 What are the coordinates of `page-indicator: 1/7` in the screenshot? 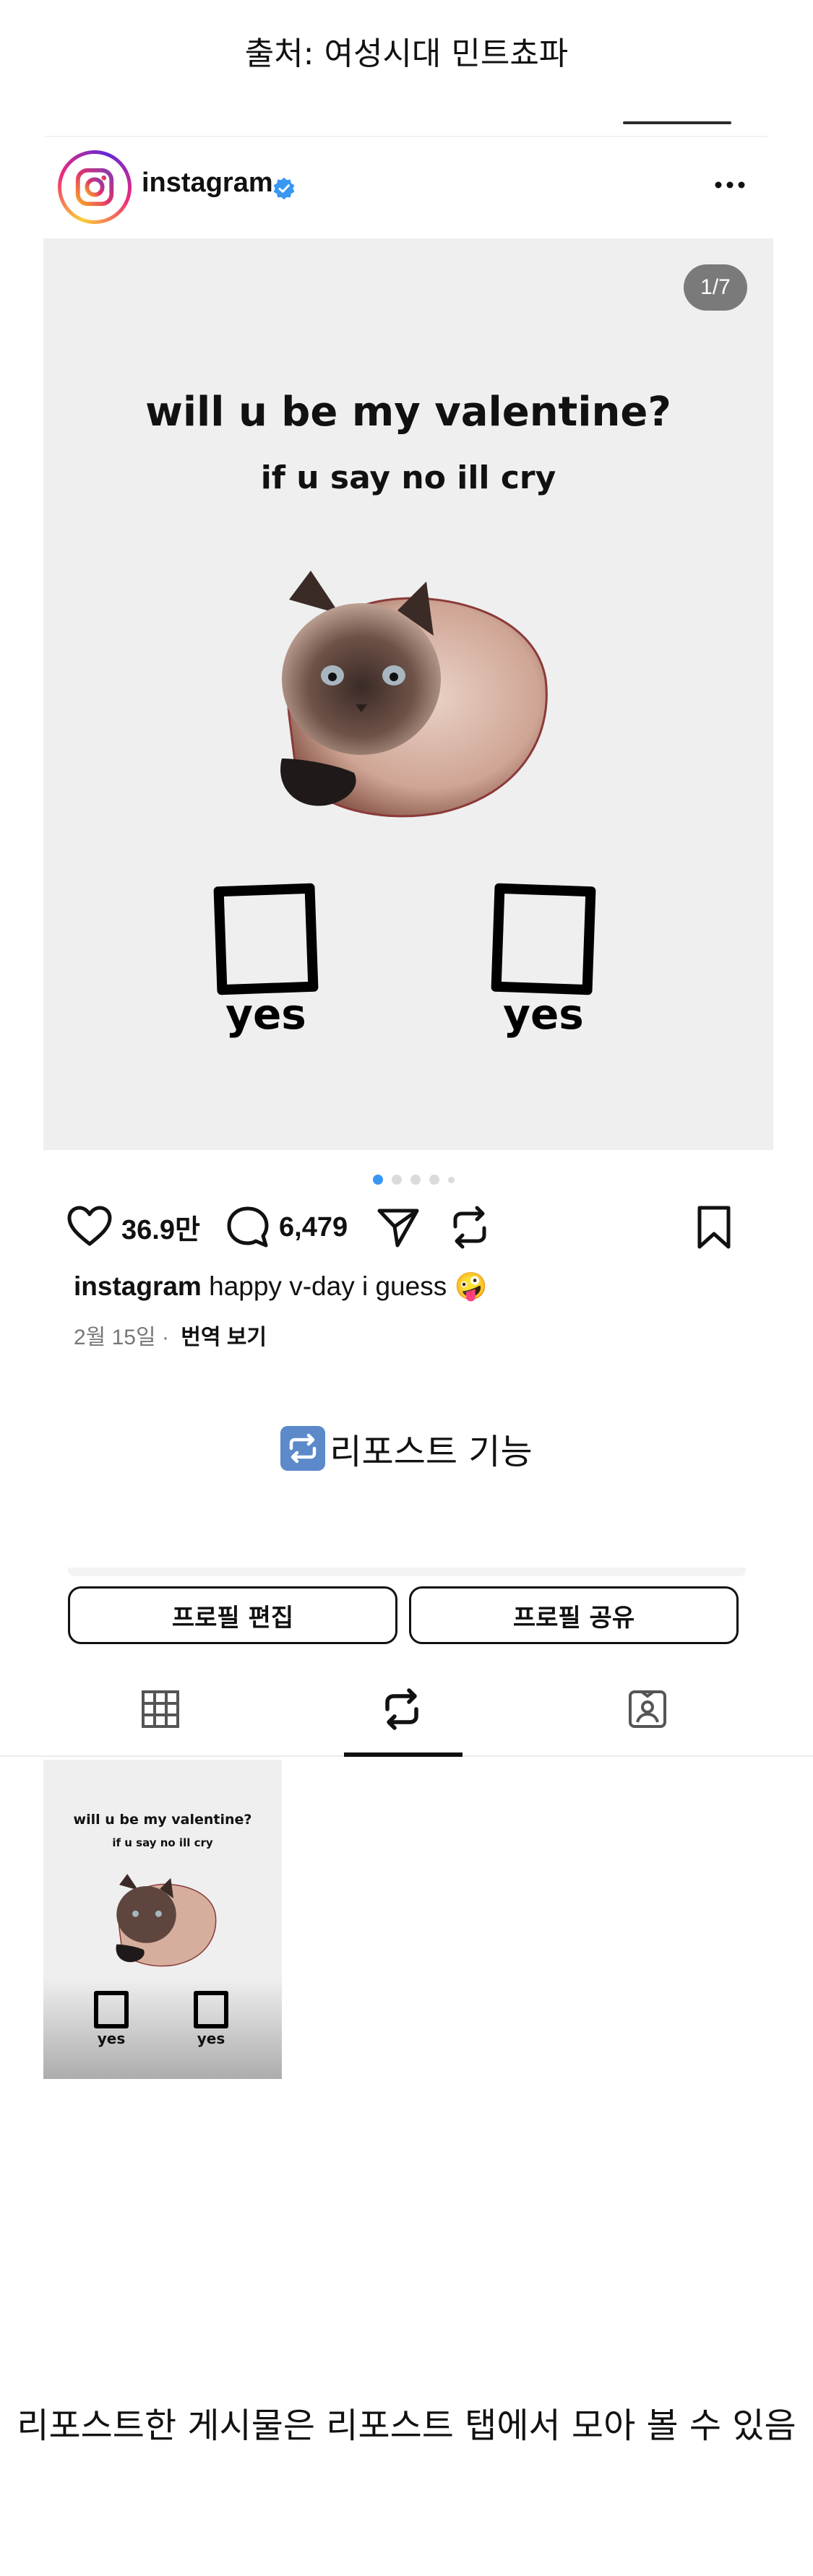 It's located at (715, 287).